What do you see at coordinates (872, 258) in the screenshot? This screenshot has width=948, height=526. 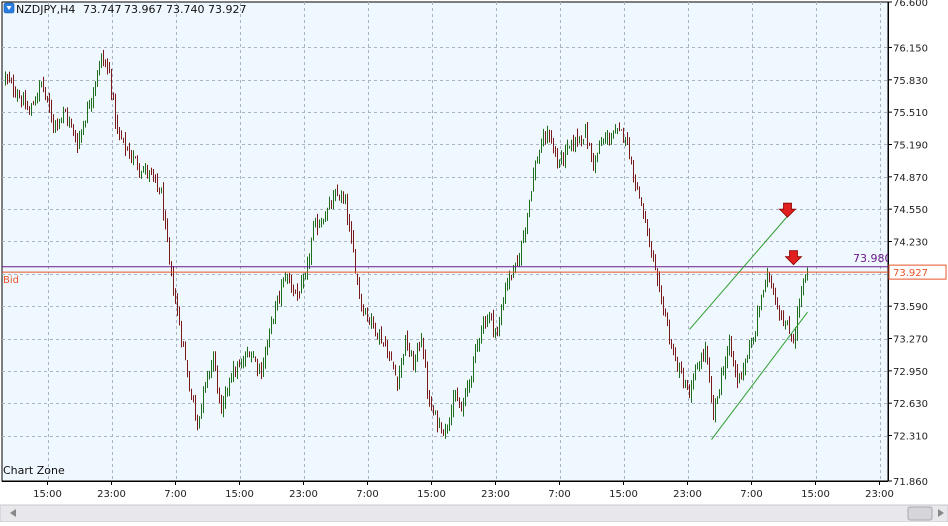 I see `level-price-label: 73.980` at bounding box center [872, 258].